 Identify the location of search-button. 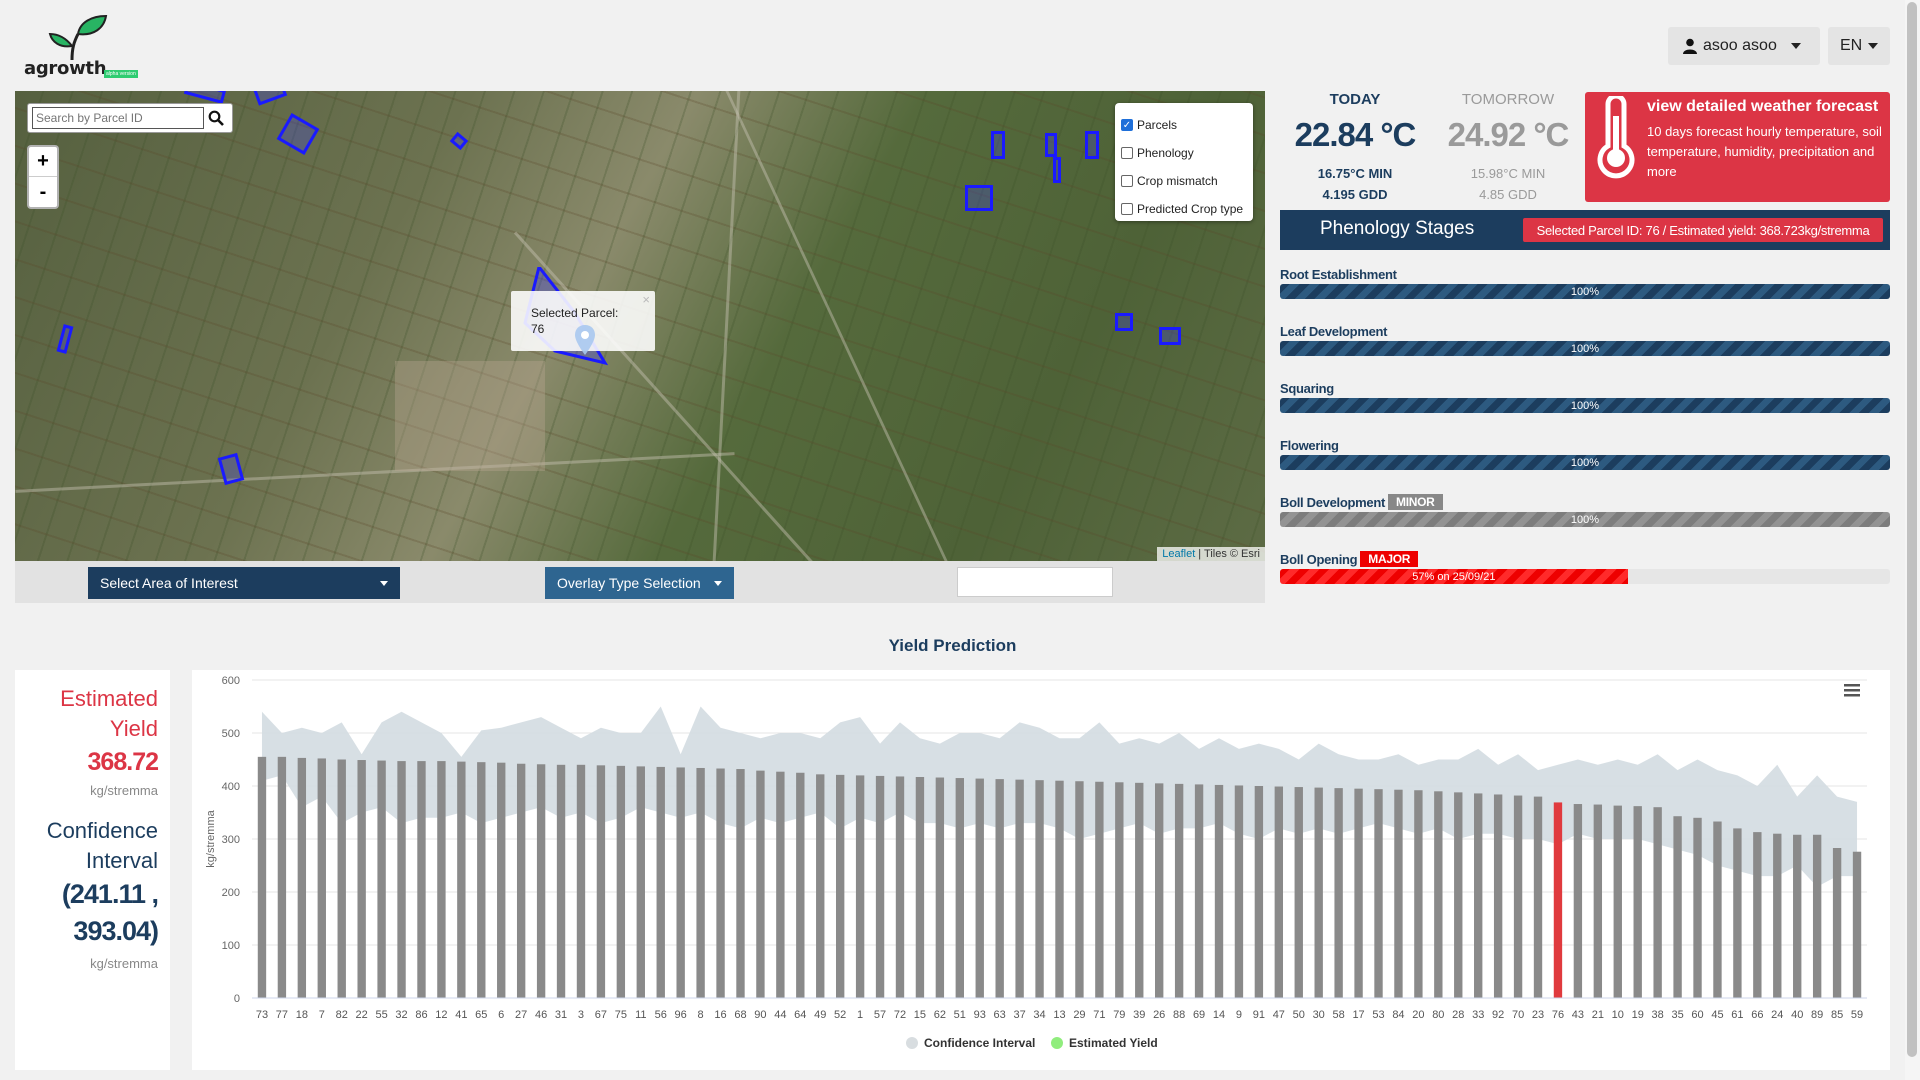
(216, 118).